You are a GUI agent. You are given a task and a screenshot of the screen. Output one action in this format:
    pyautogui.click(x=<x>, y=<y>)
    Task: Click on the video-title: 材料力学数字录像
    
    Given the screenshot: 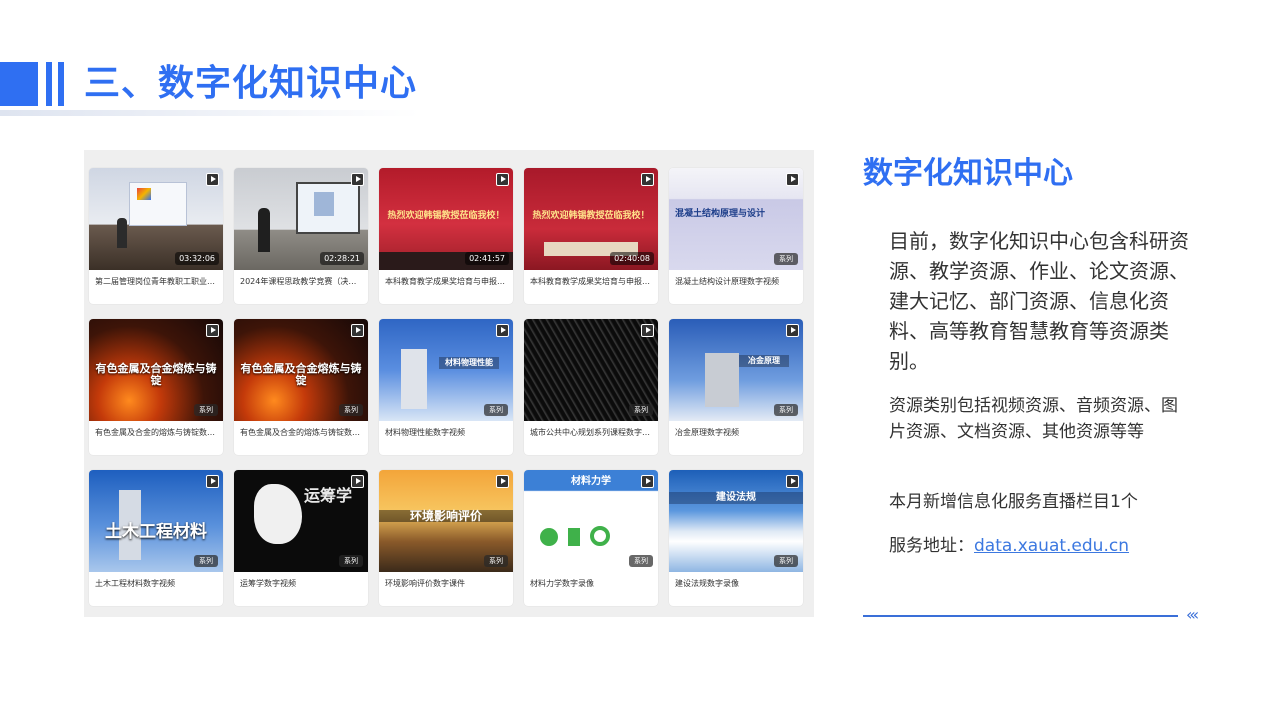 What is the action you would take?
    pyautogui.click(x=591, y=584)
    